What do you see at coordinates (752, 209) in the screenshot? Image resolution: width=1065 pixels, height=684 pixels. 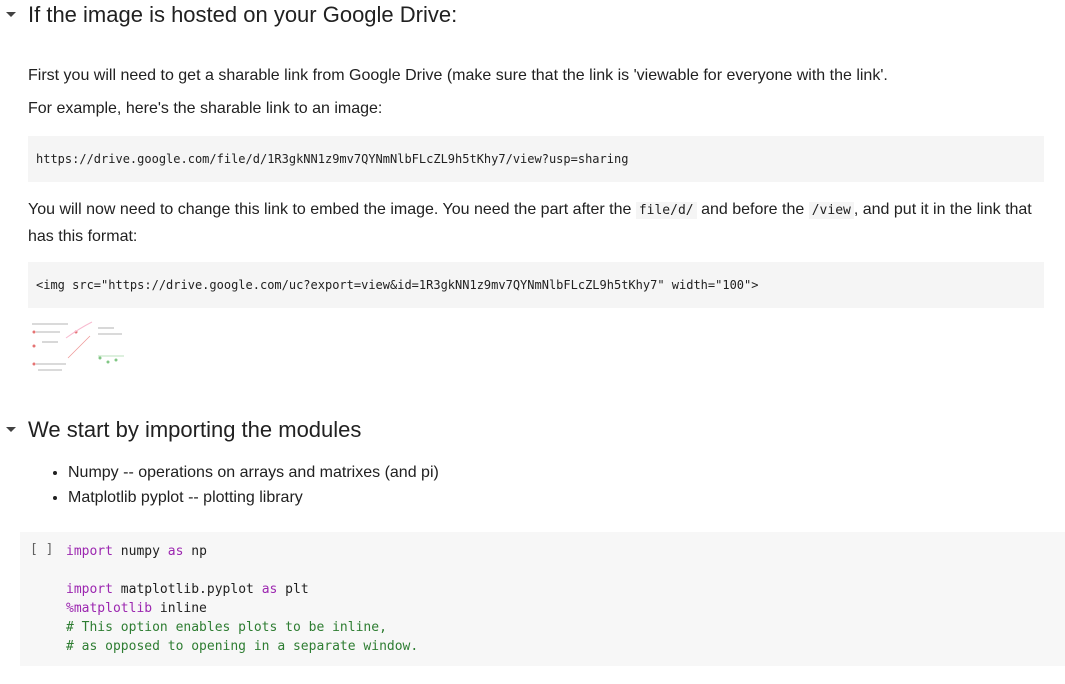 I see `text-segment: and before the` at bounding box center [752, 209].